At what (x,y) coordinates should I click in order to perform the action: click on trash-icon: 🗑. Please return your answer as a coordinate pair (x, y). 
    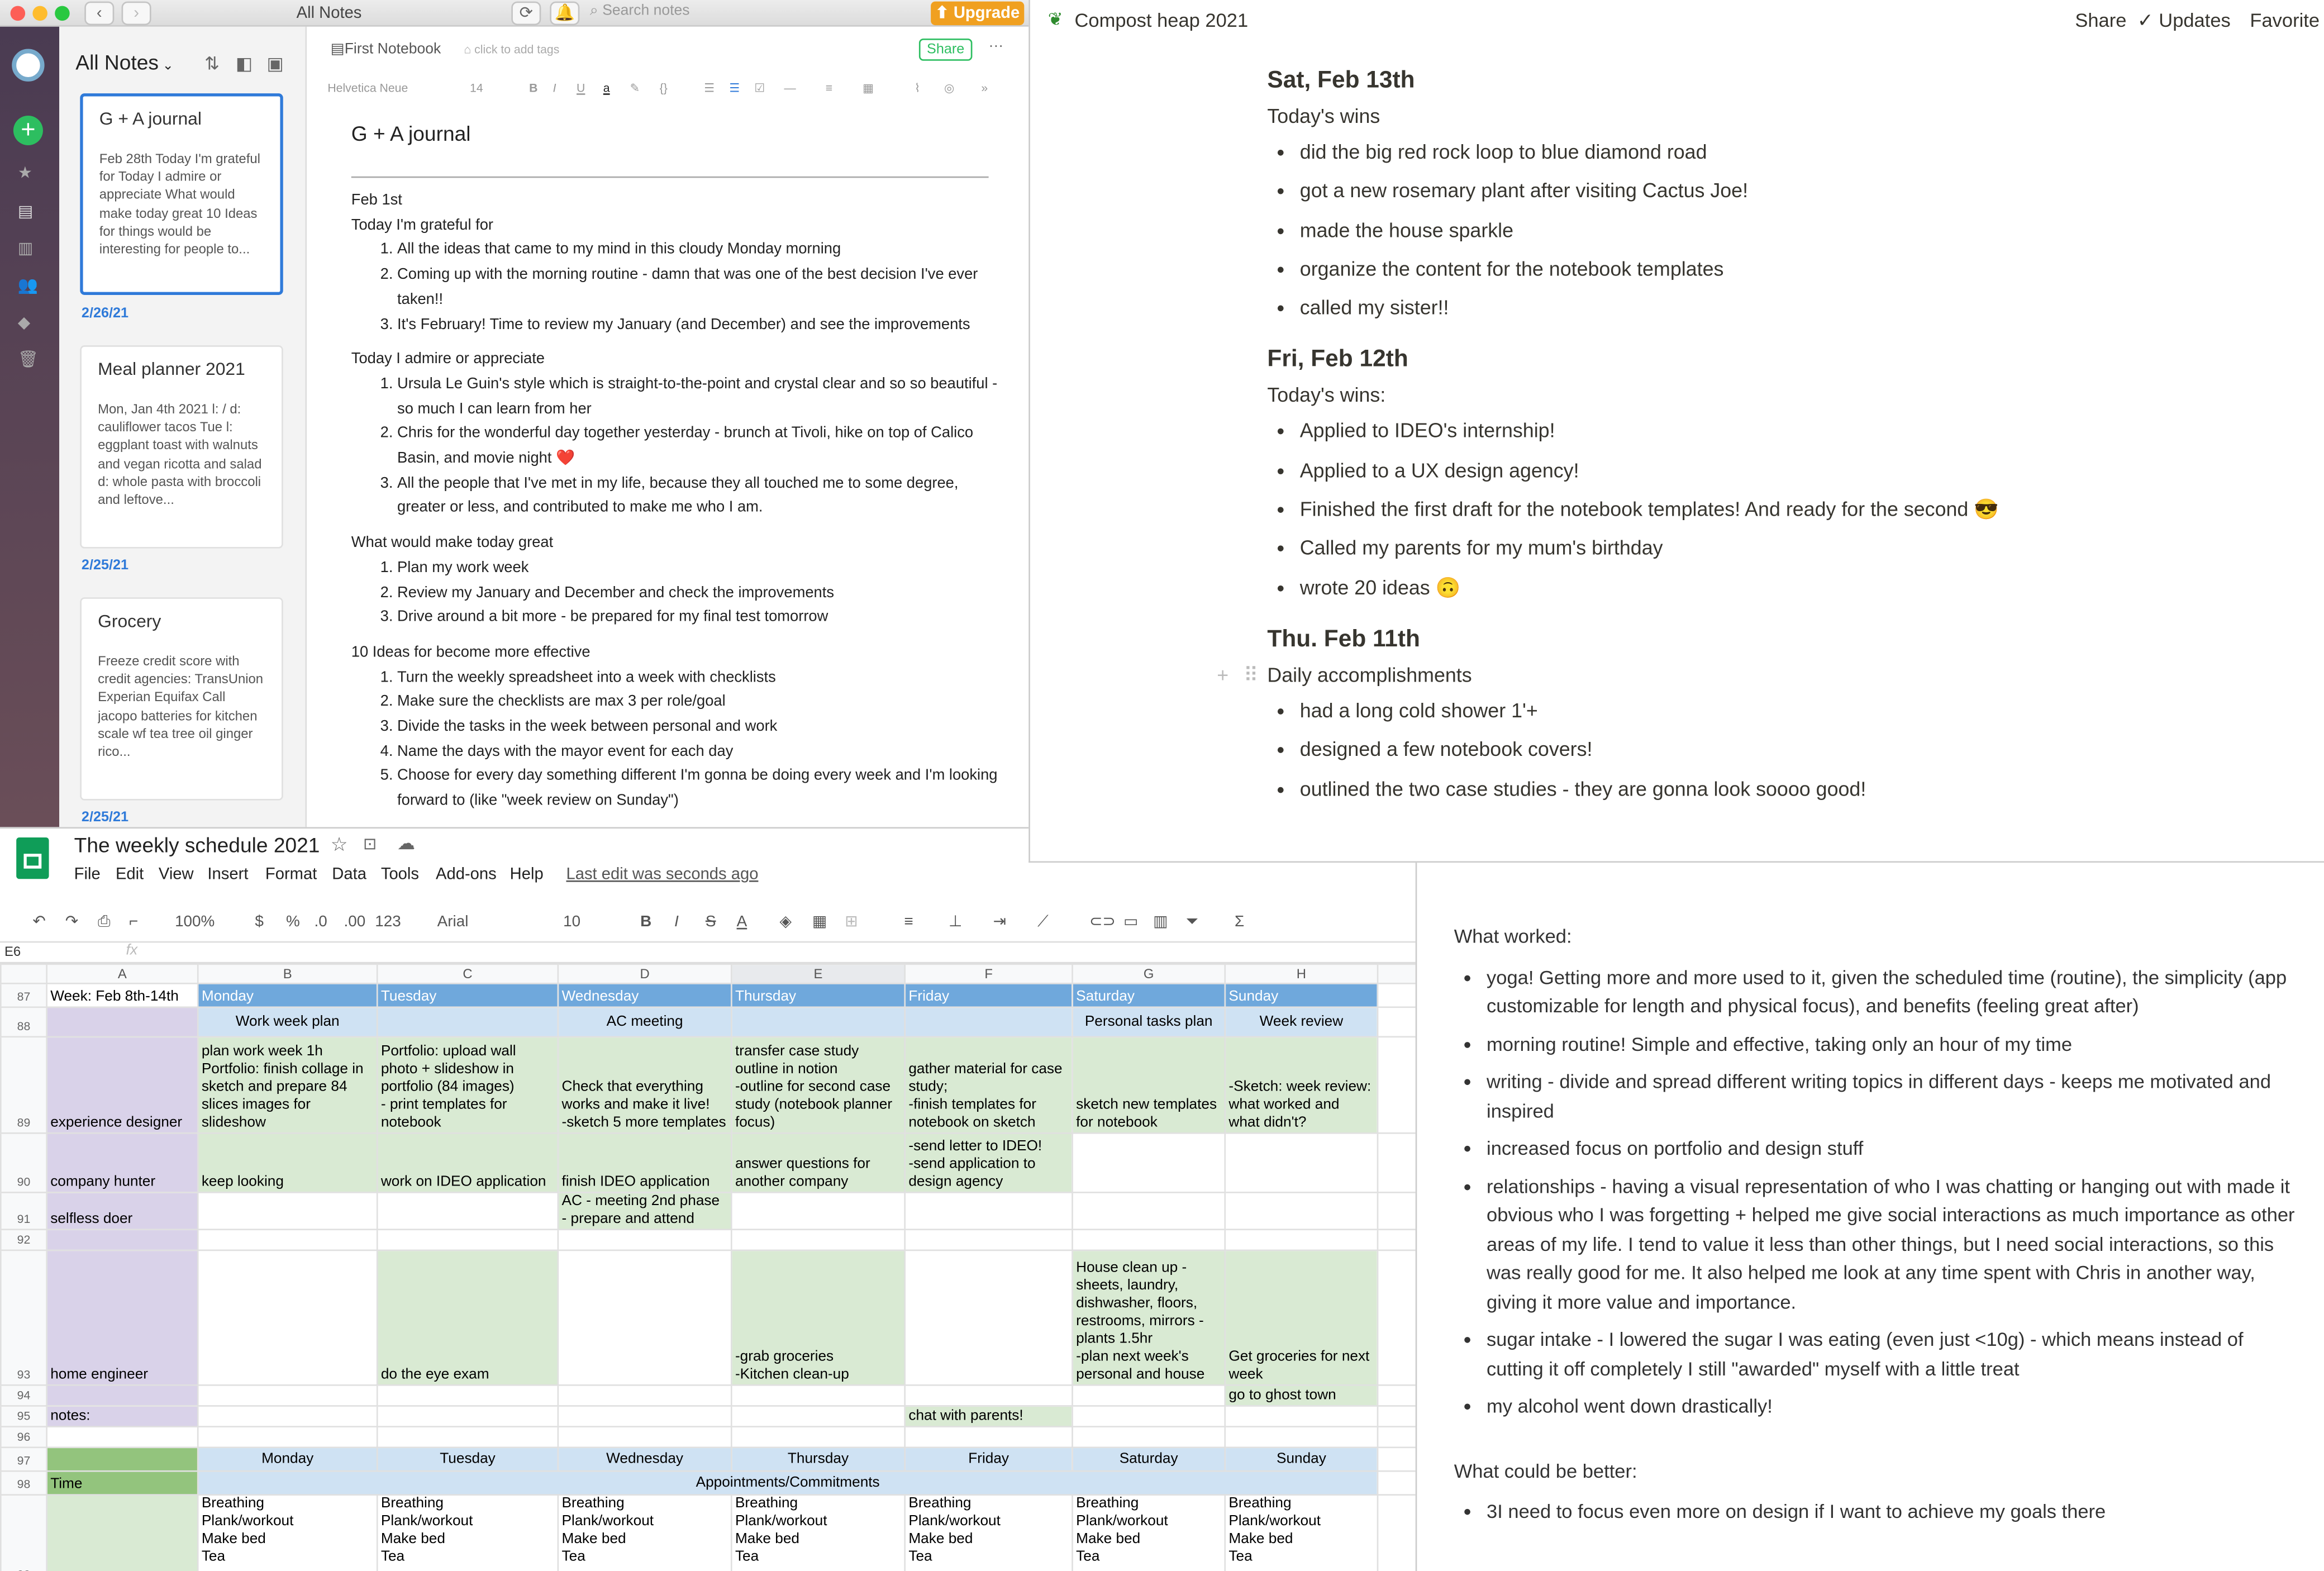
    Looking at the image, I should click on (29, 359).